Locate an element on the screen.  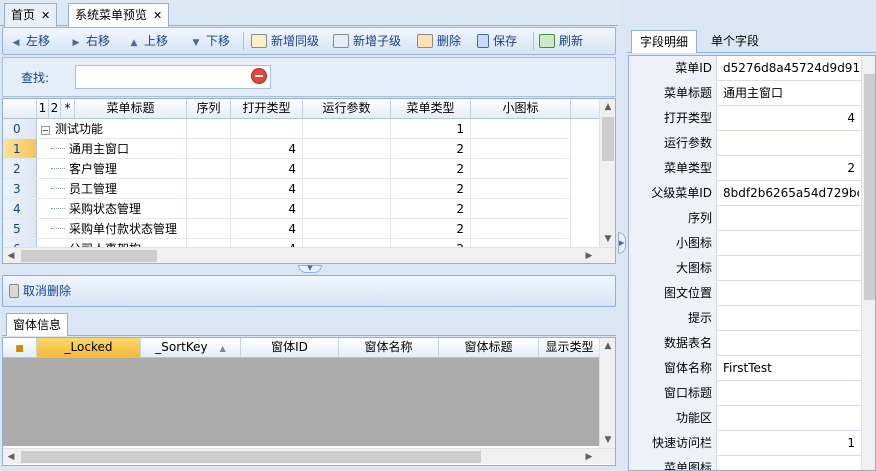
move-up-button: ▲ 上移 is located at coordinates (147, 41).